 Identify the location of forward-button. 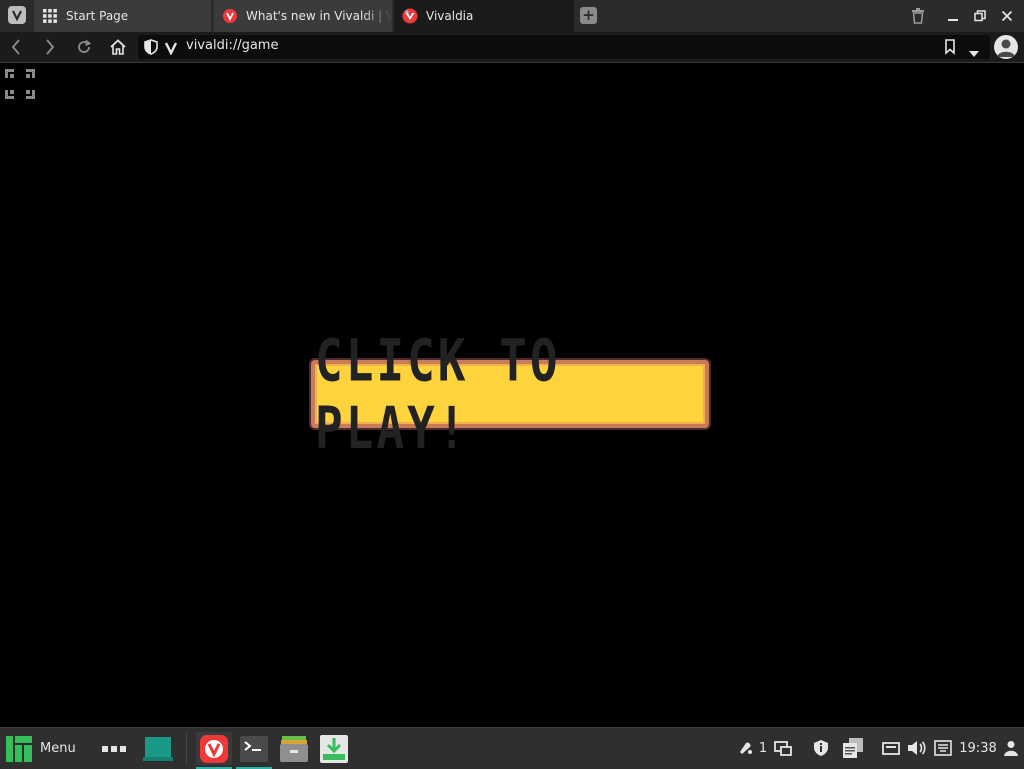
(50, 47).